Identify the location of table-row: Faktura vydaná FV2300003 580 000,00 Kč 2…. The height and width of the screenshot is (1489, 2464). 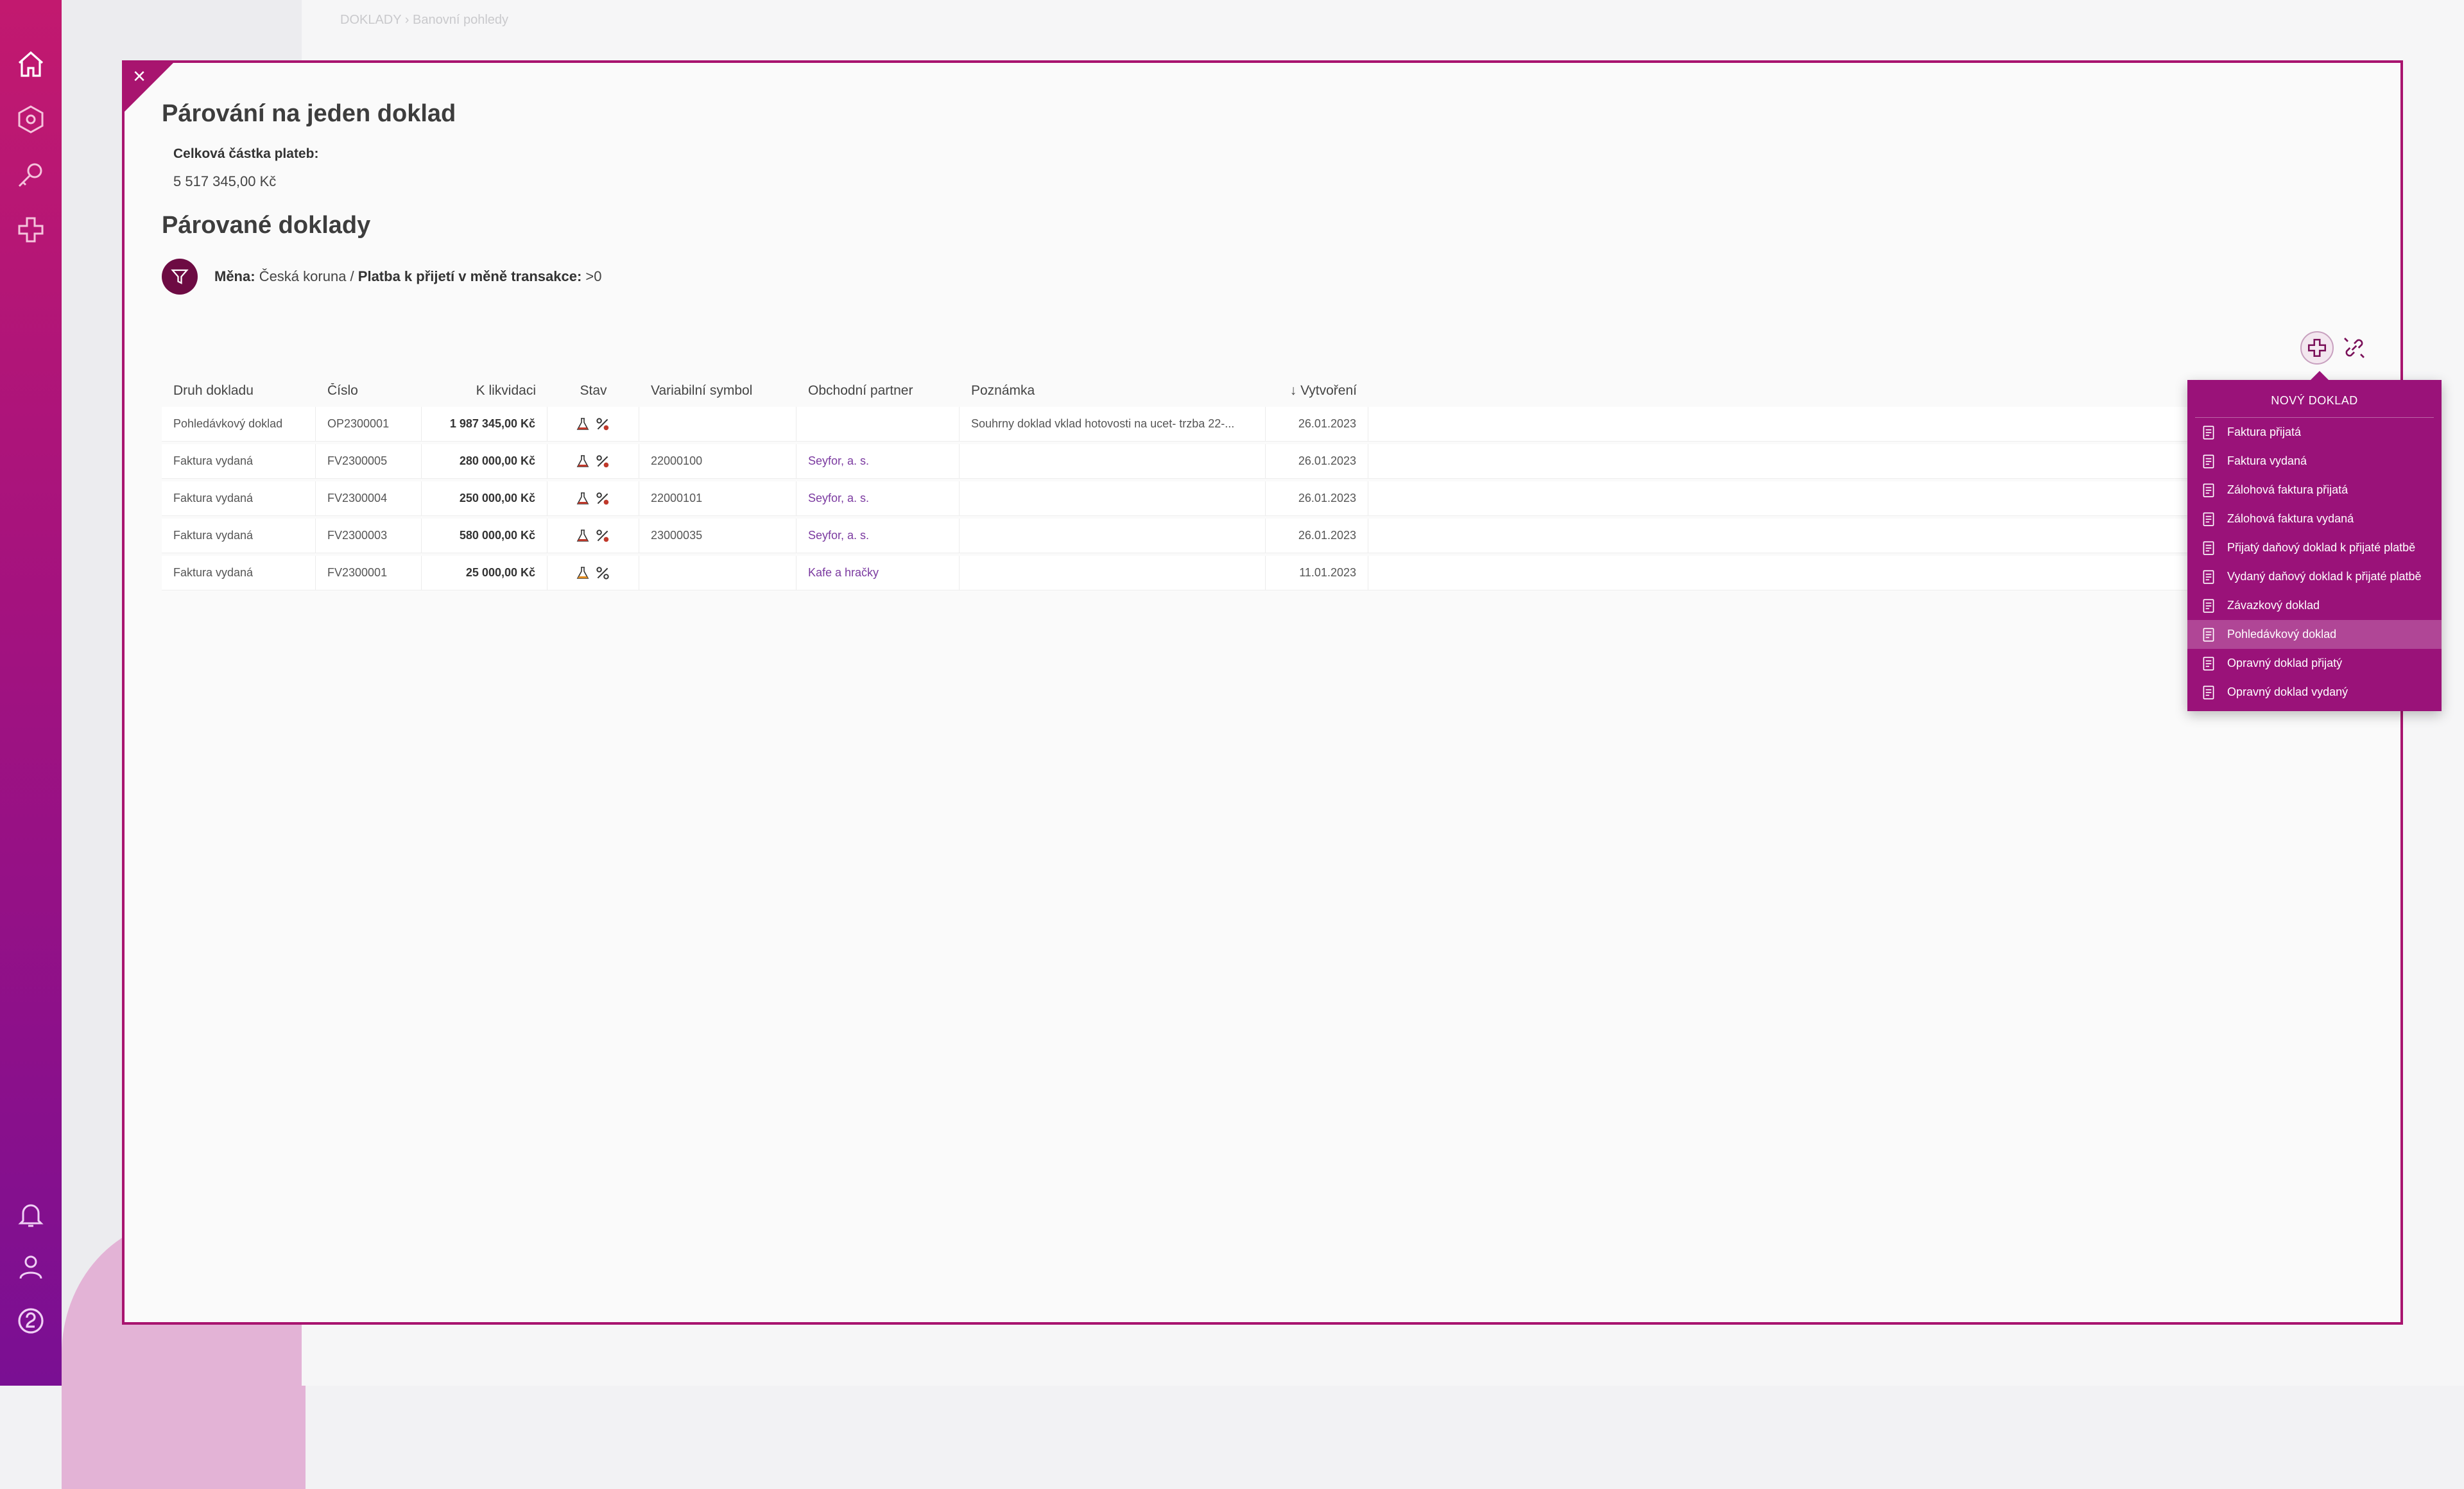
(1254, 536).